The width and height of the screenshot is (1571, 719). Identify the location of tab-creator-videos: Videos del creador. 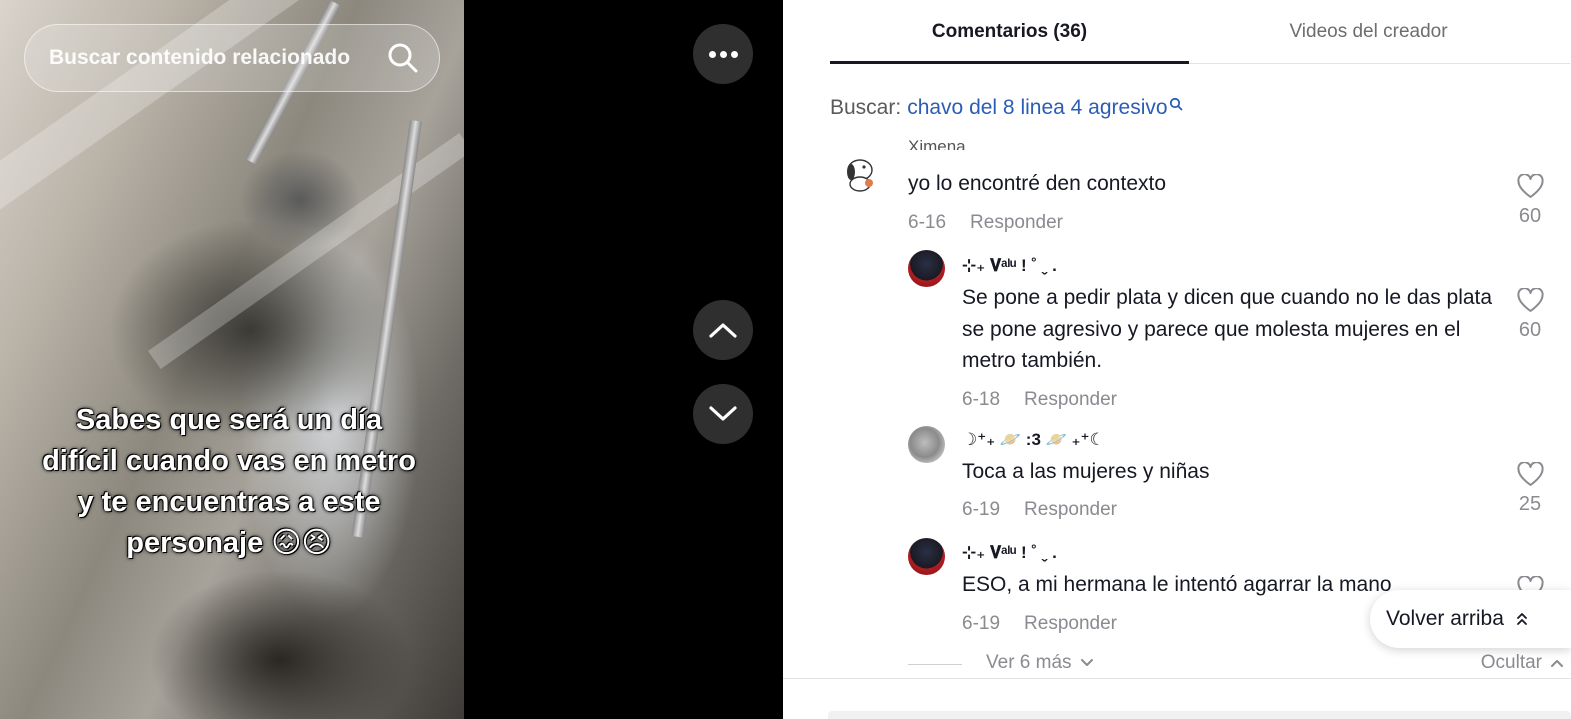
(1368, 31).